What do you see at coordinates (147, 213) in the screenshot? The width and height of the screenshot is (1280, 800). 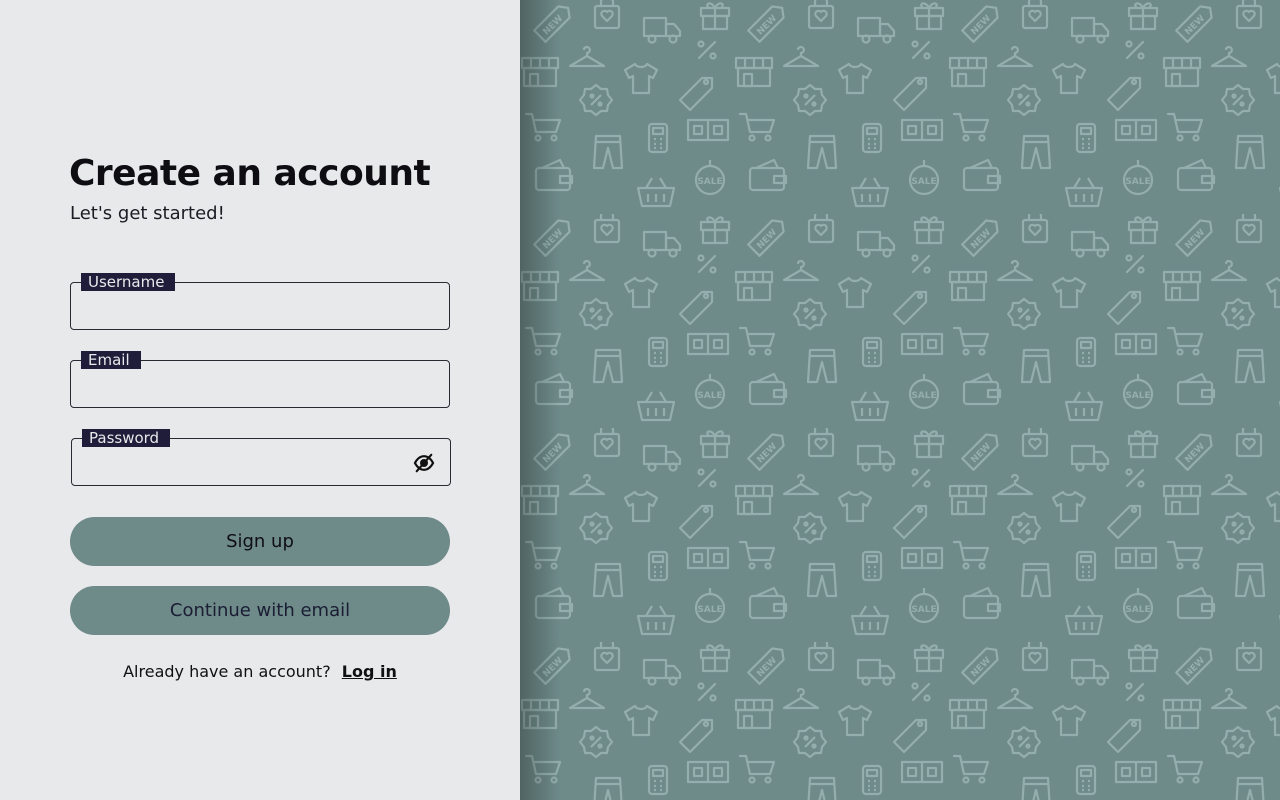 I see `page-subtitle: Let's get started!` at bounding box center [147, 213].